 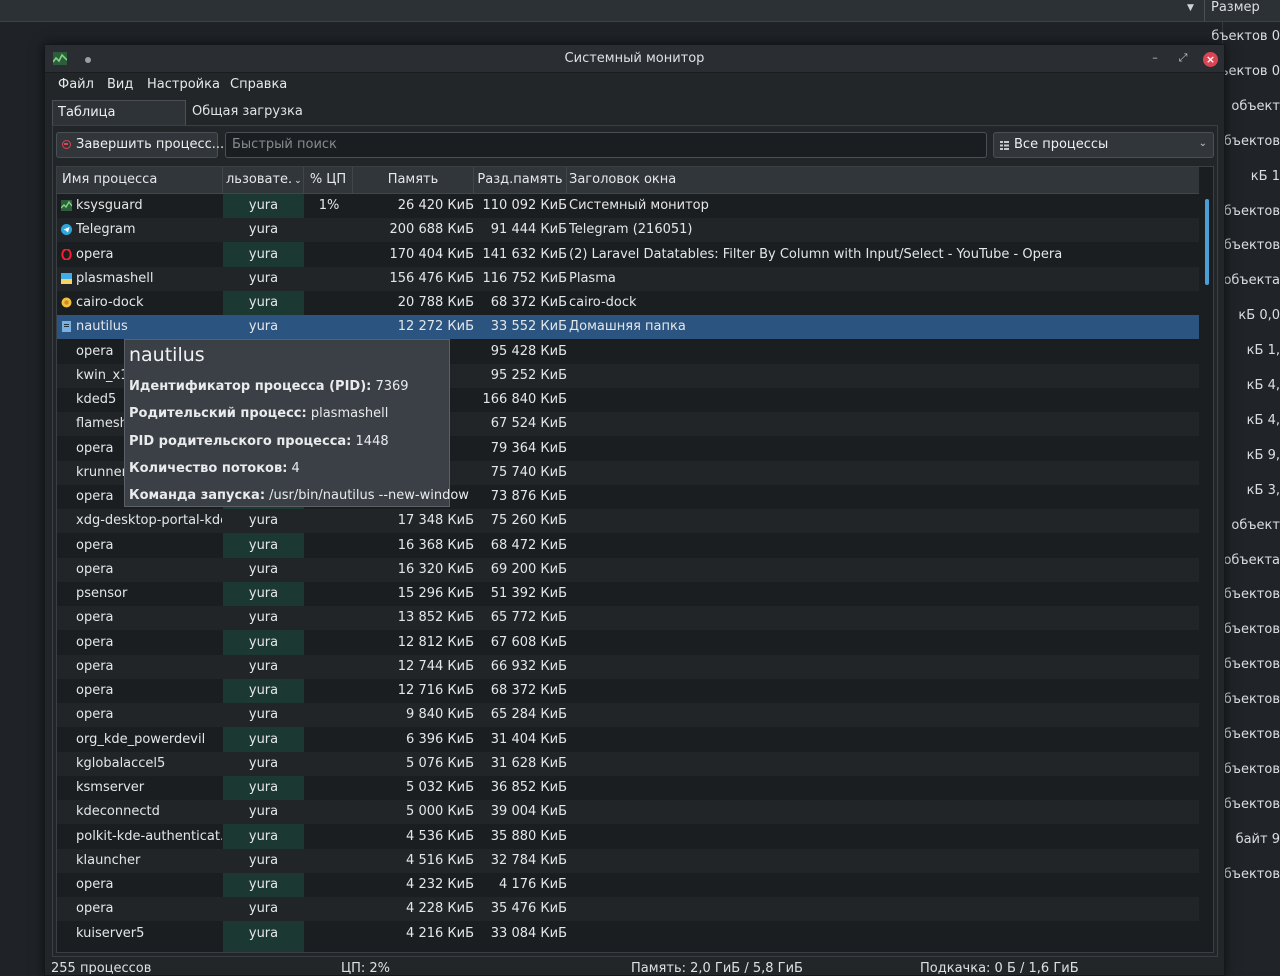 What do you see at coordinates (149, 521) in the screenshot?
I see `process-name: xdg-desktop-portal-kde` at bounding box center [149, 521].